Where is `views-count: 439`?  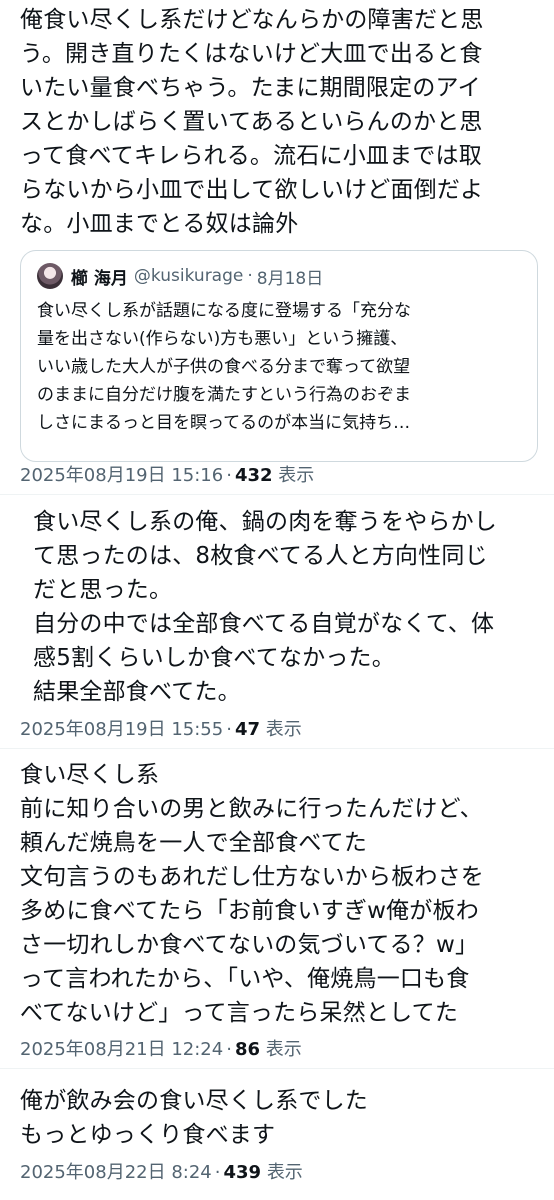
views-count: 439 is located at coordinates (242, 1172).